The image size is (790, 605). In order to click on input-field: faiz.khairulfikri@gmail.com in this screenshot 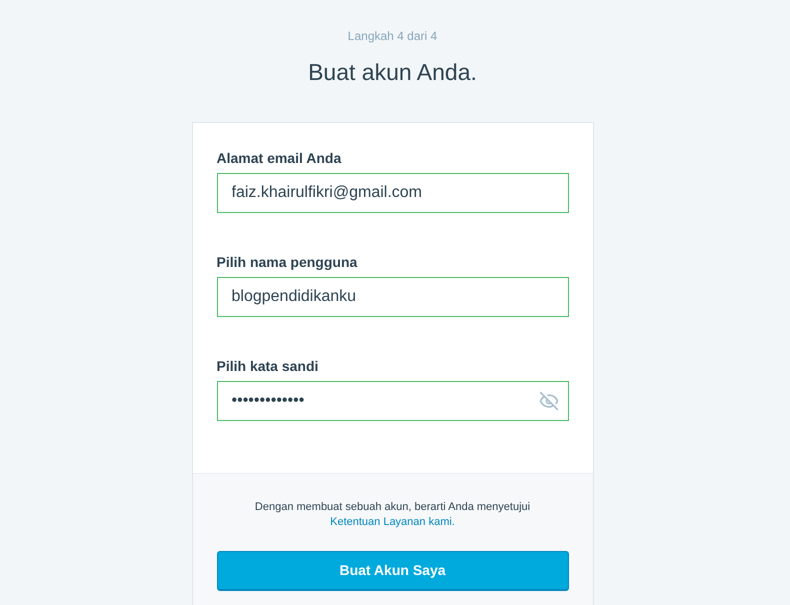, I will do `click(392, 193)`.